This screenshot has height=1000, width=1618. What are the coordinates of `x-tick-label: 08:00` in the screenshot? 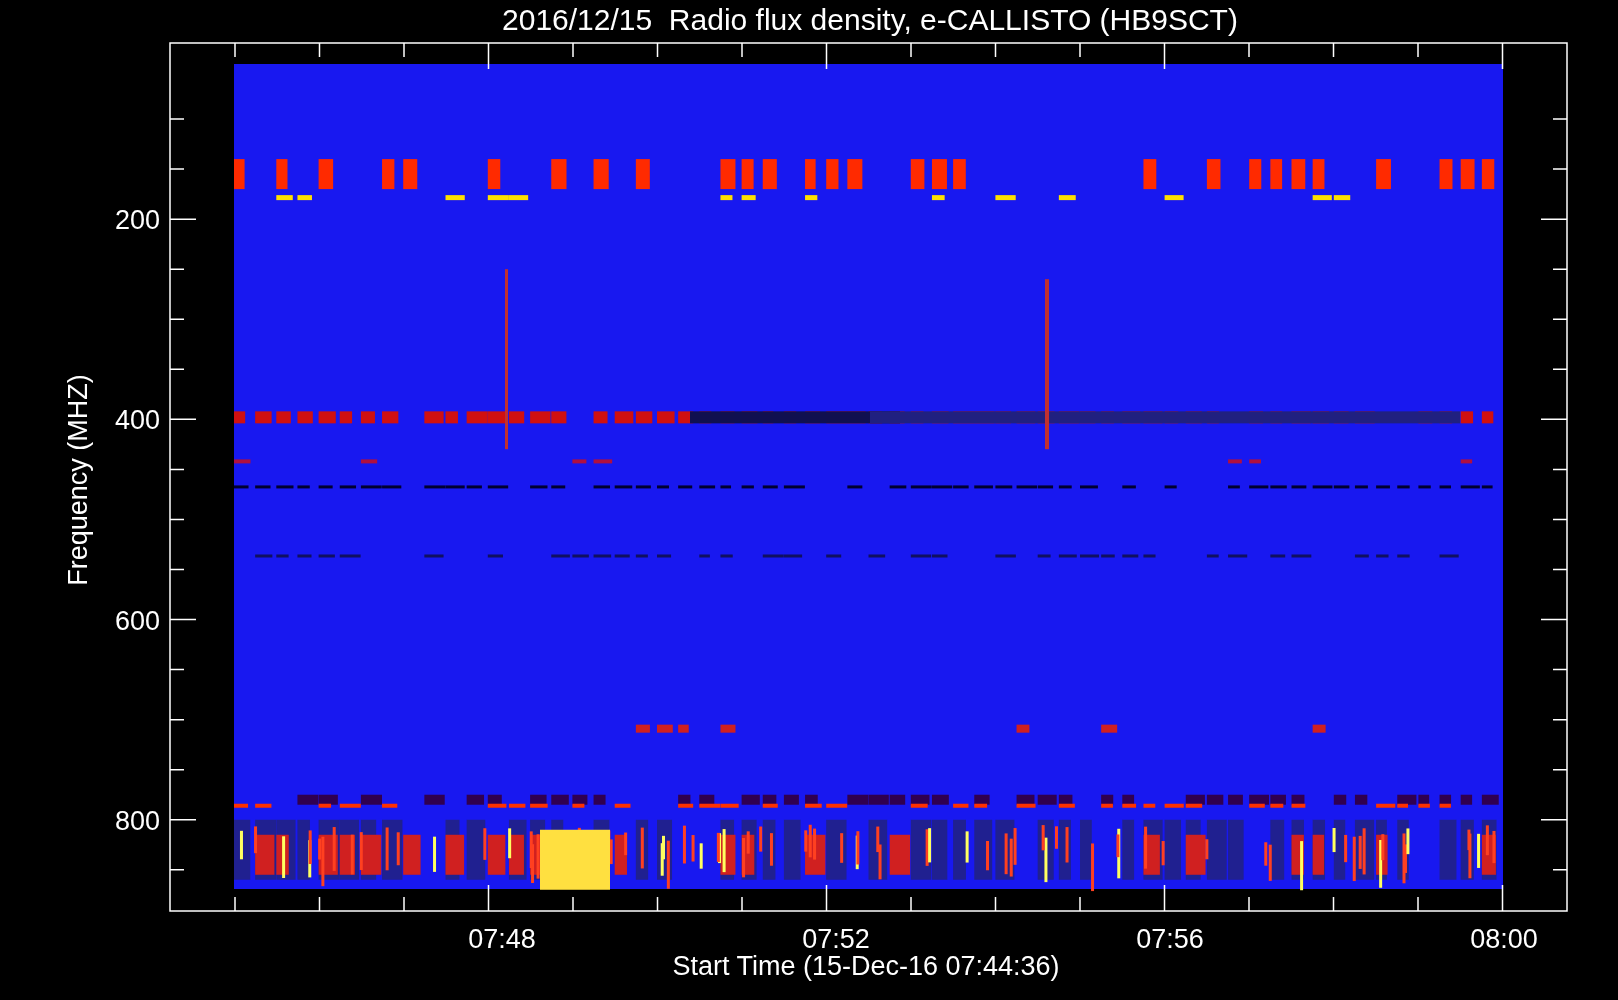 It's located at (1504, 939).